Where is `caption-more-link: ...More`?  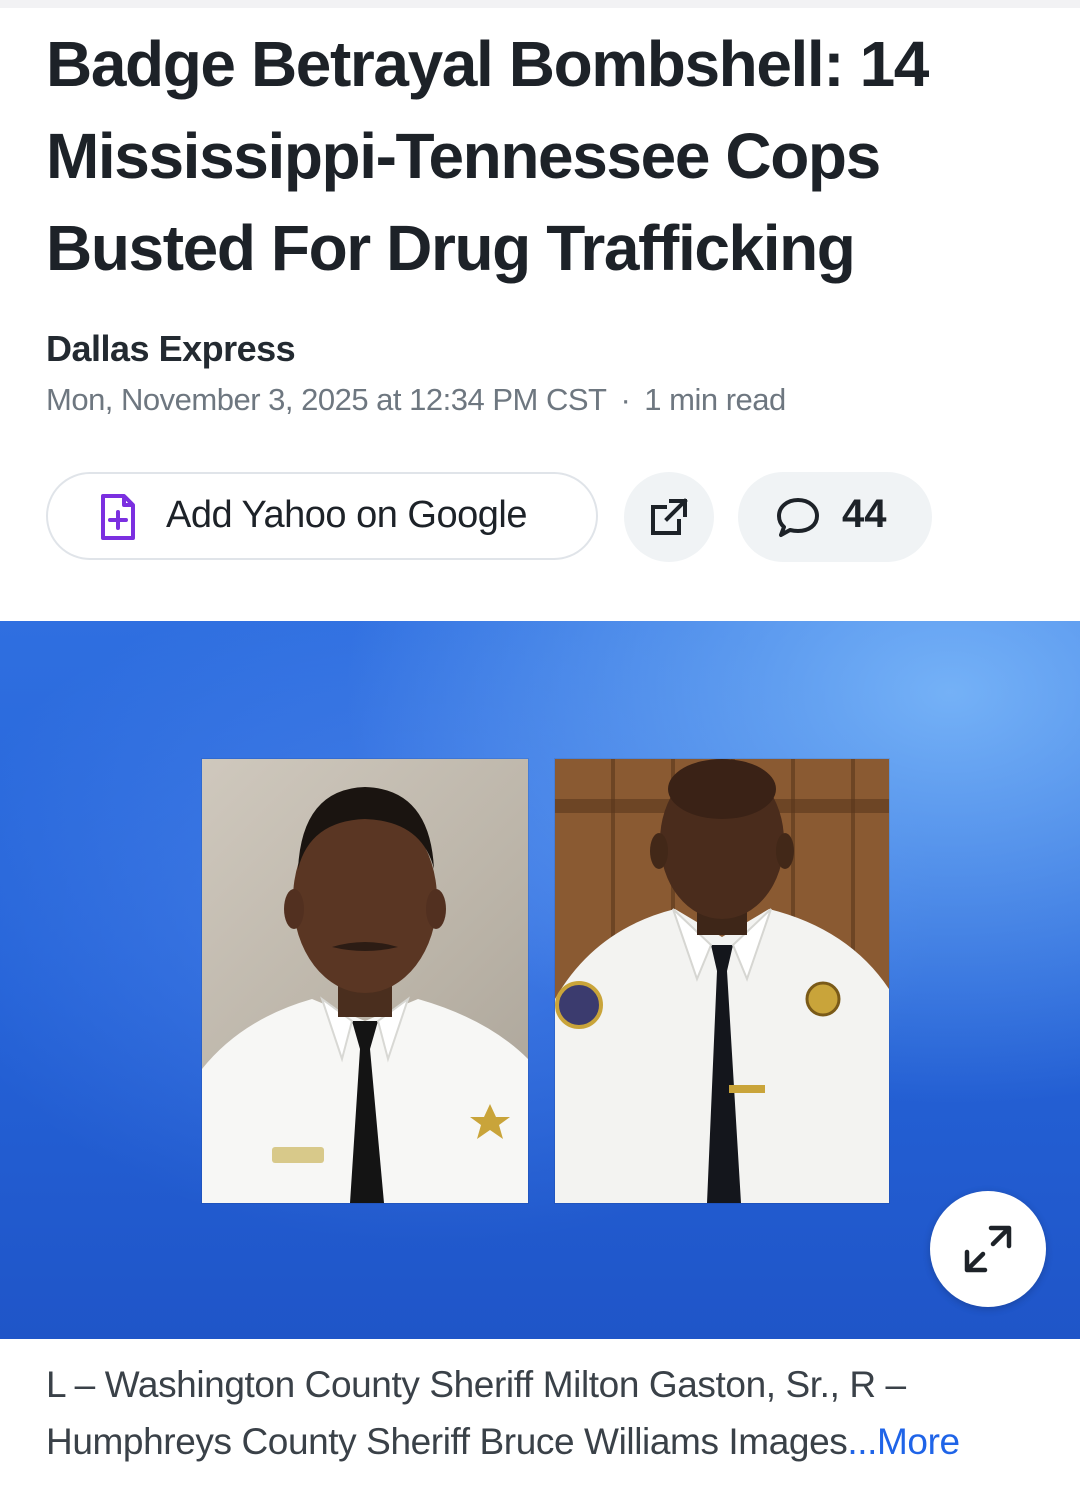 caption-more-link: ...More is located at coordinates (903, 1441).